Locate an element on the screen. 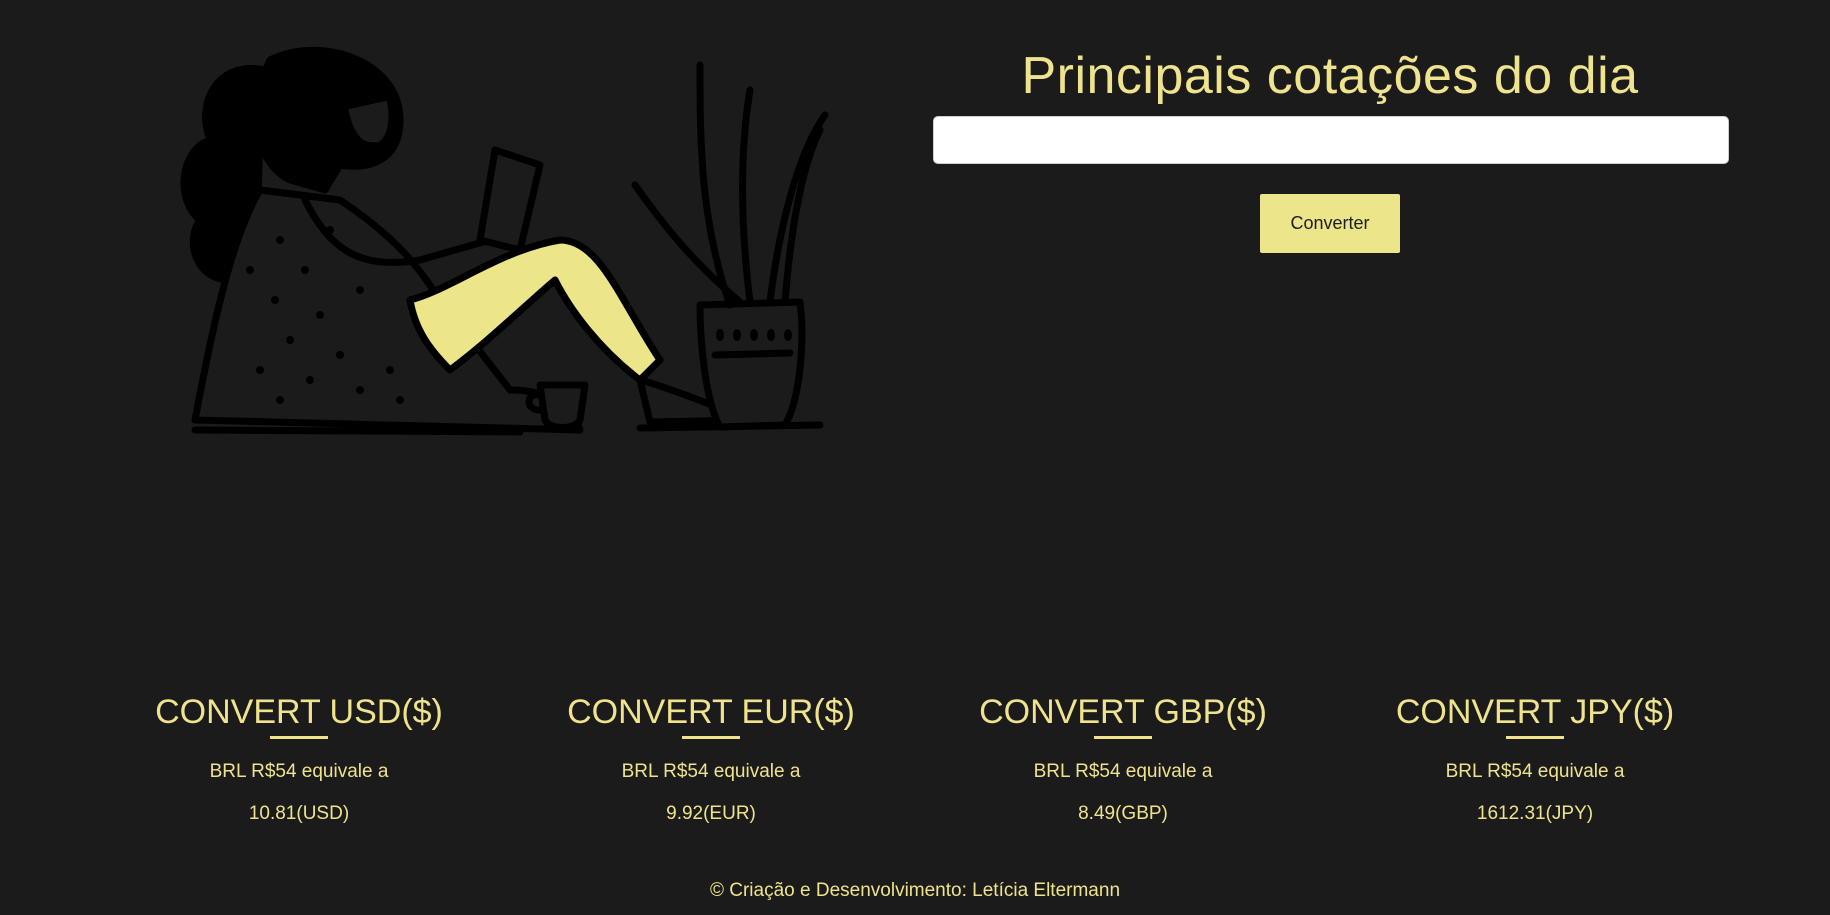 The width and height of the screenshot is (1830, 915). card-title: CONVERT JPY($) is located at coordinates (1535, 712).